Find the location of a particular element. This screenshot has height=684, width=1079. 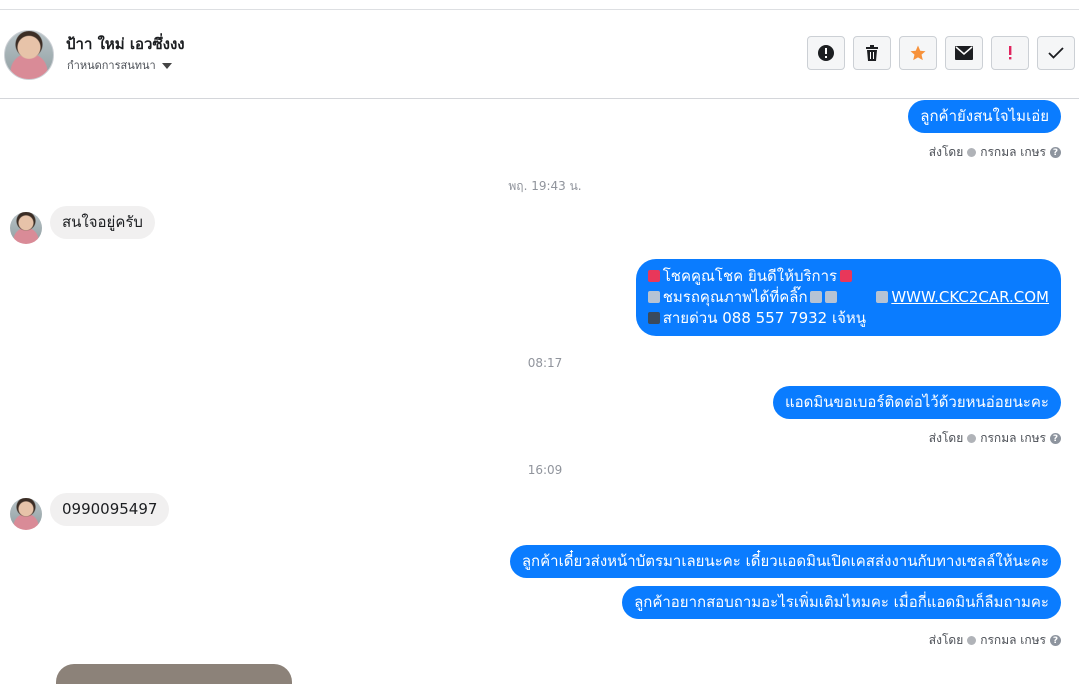

checkmark-icon is located at coordinates (1056, 53).